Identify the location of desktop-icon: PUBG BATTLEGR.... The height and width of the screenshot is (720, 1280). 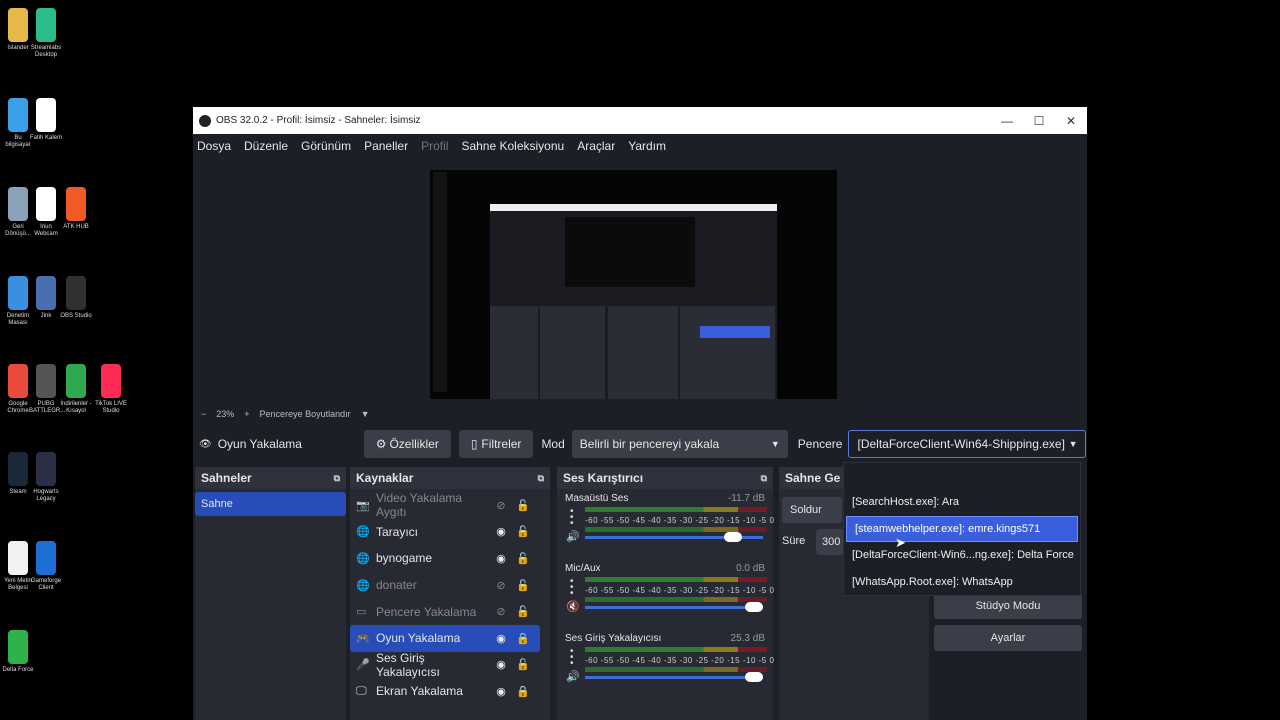
(47, 389).